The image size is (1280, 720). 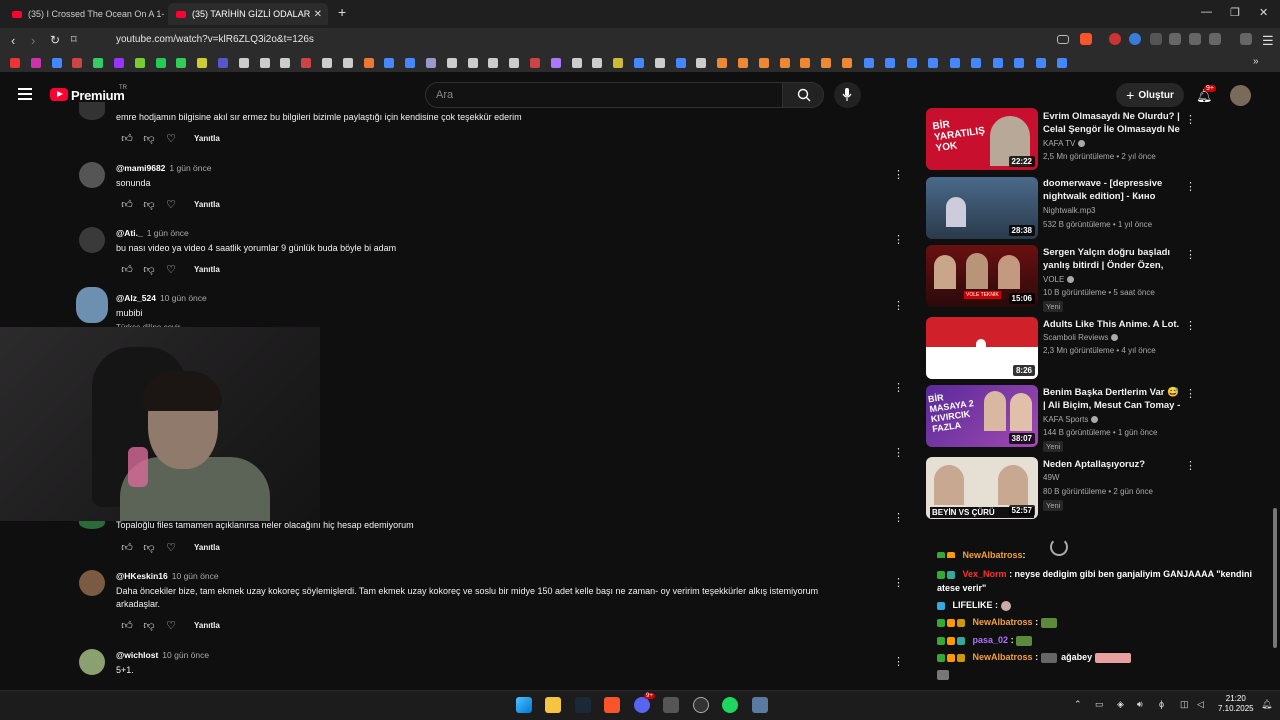 What do you see at coordinates (1059, 279) in the screenshot?
I see `video-channel: VOLE` at bounding box center [1059, 279].